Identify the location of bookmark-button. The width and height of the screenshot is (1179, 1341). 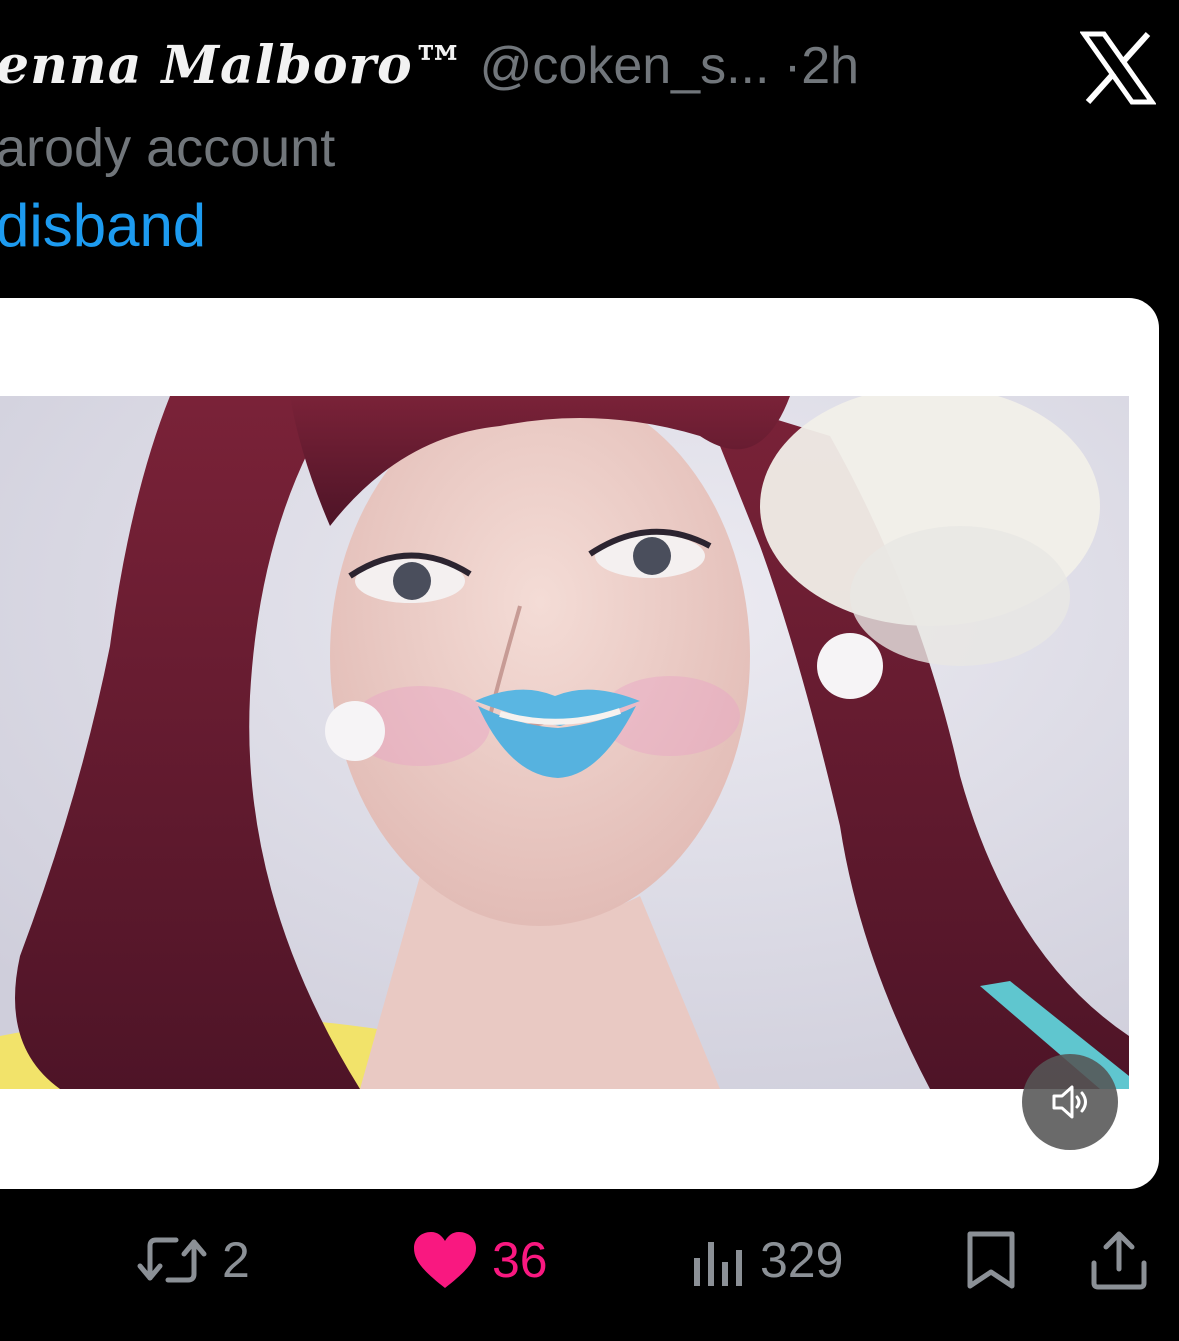
(991, 1260).